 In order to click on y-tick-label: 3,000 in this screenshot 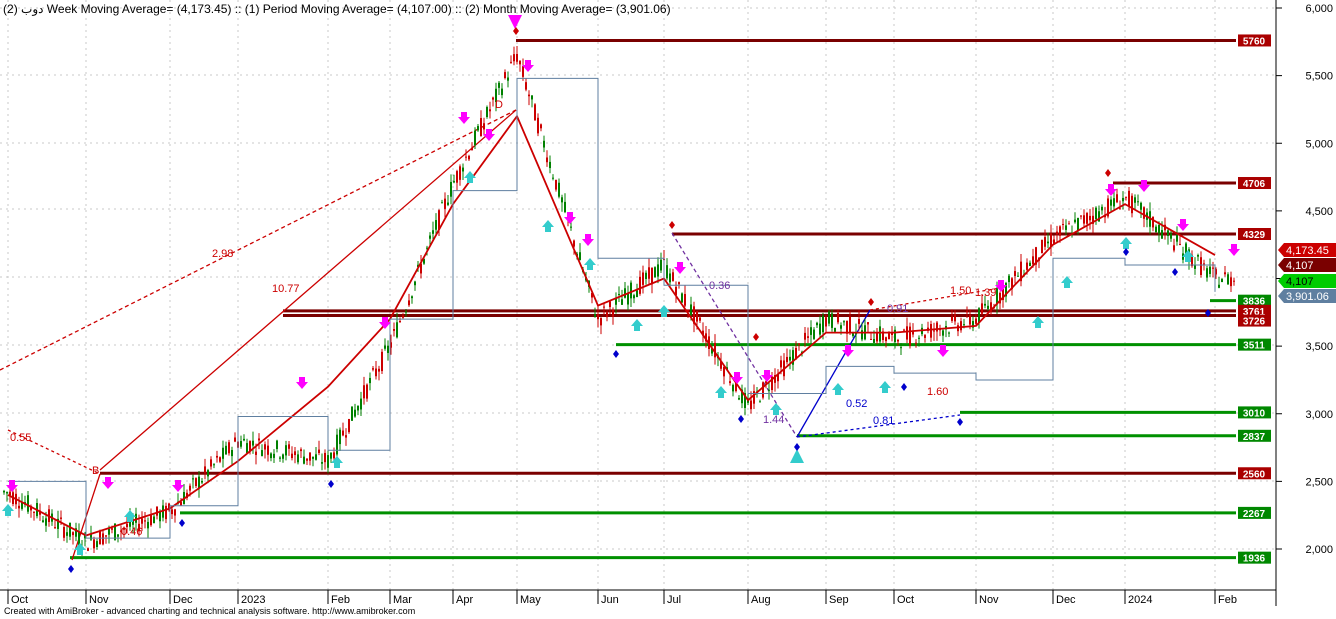, I will do `click(1319, 415)`.